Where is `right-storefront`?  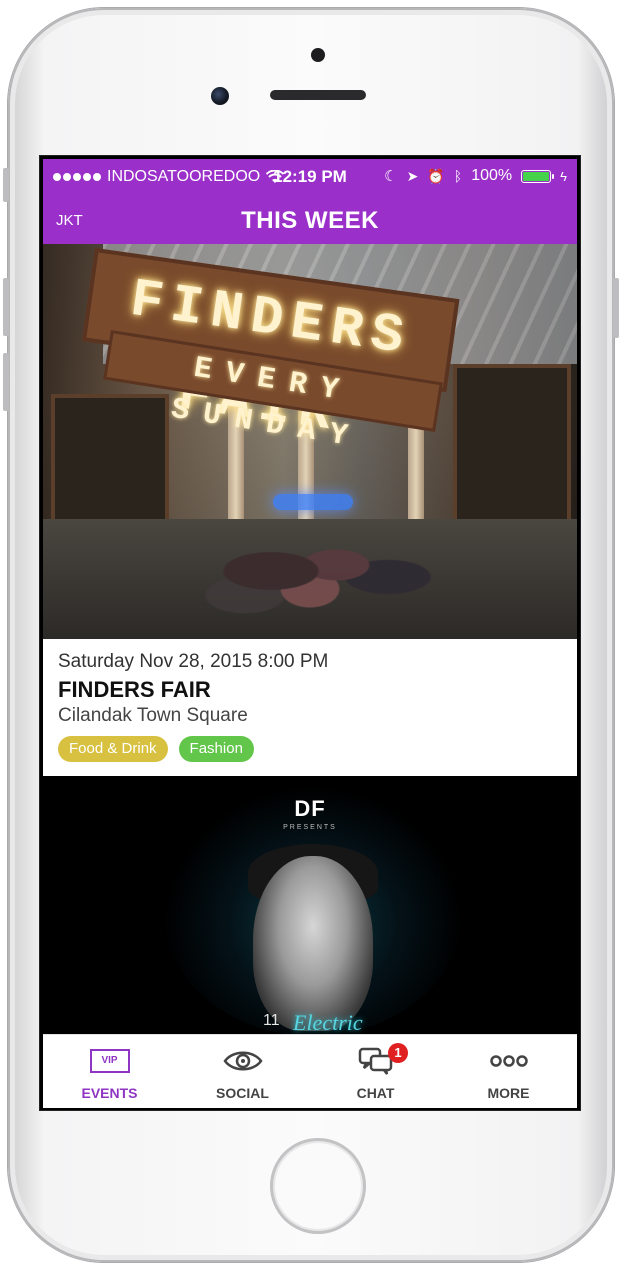 right-storefront is located at coordinates (512, 448).